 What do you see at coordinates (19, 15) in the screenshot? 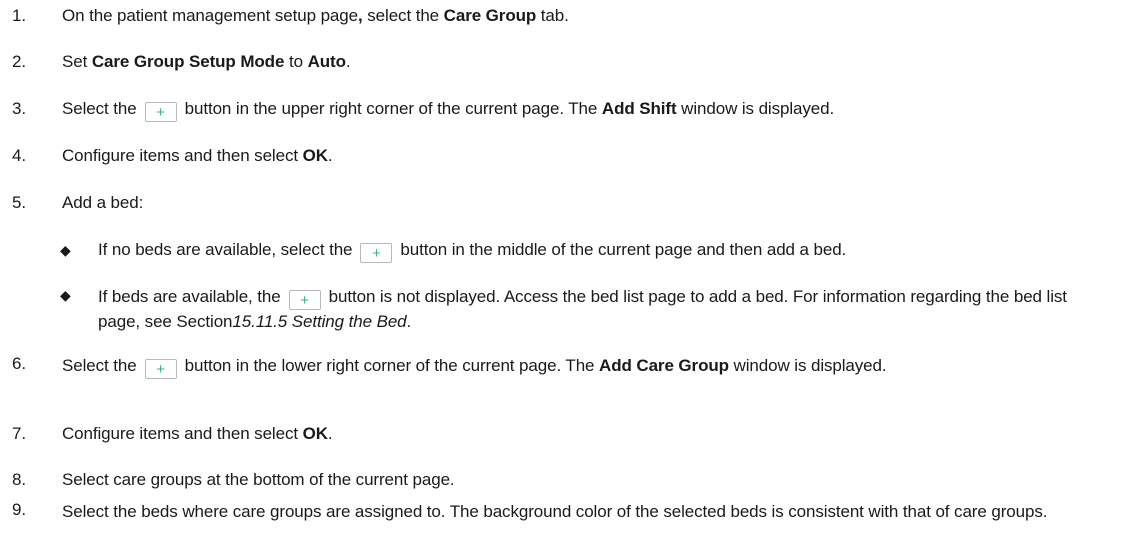
I see `step-number: 1.` at bounding box center [19, 15].